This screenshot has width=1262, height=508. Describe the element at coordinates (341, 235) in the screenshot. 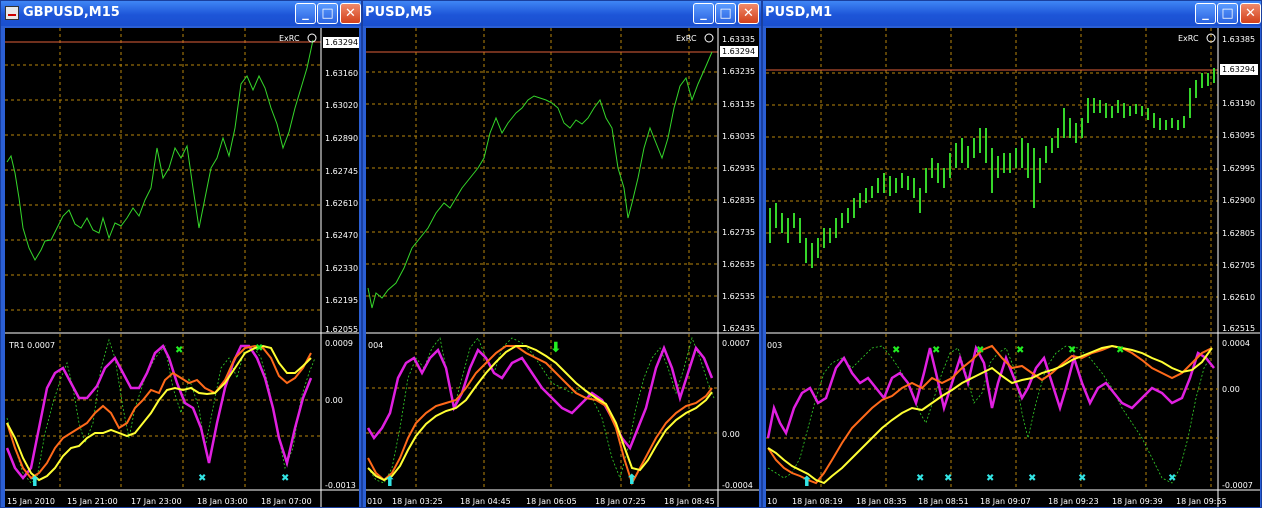

I see `price-tick: 1.62470` at that location.